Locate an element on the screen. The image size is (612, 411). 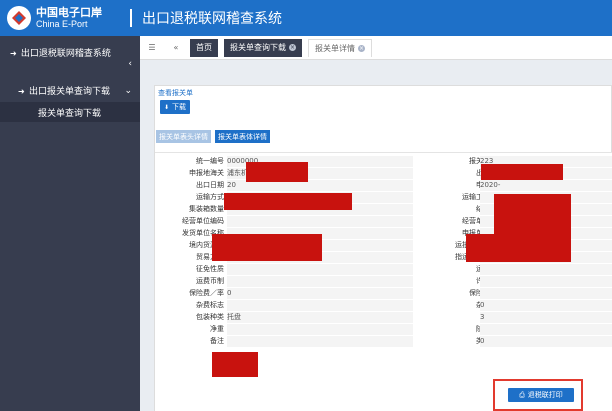
sidebar-item-system: ➜ 出口退税联网稽查系统 ‹ is located at coordinates (70, 59).